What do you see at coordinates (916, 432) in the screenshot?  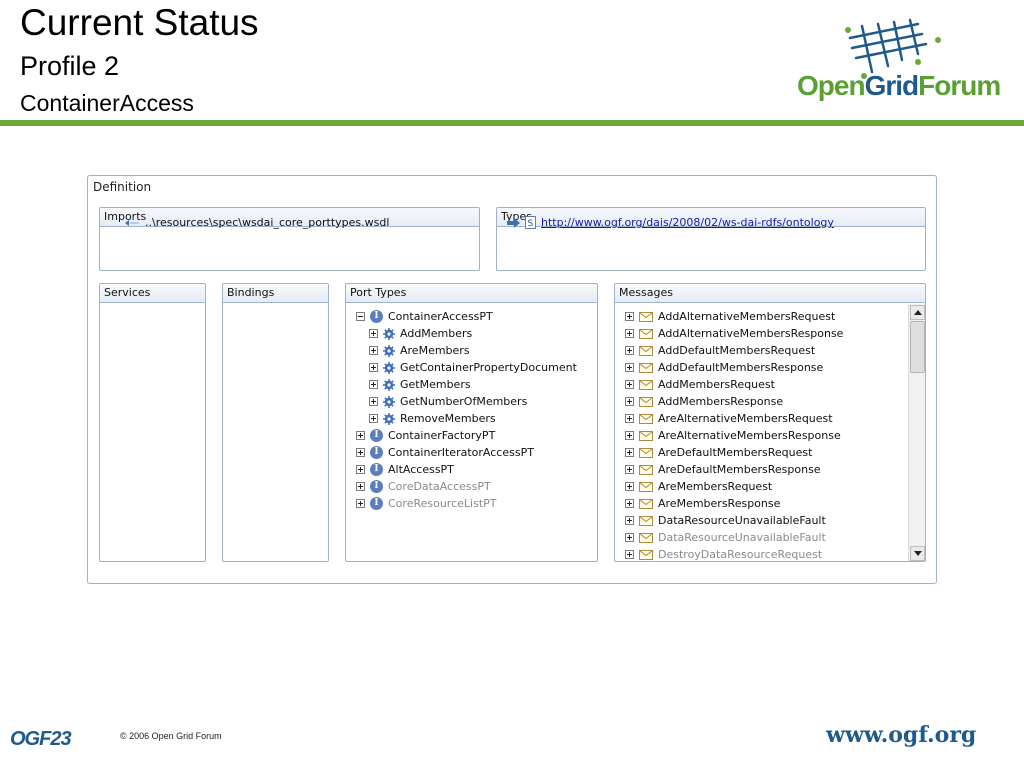 I see `messages-scrollbar` at bounding box center [916, 432].